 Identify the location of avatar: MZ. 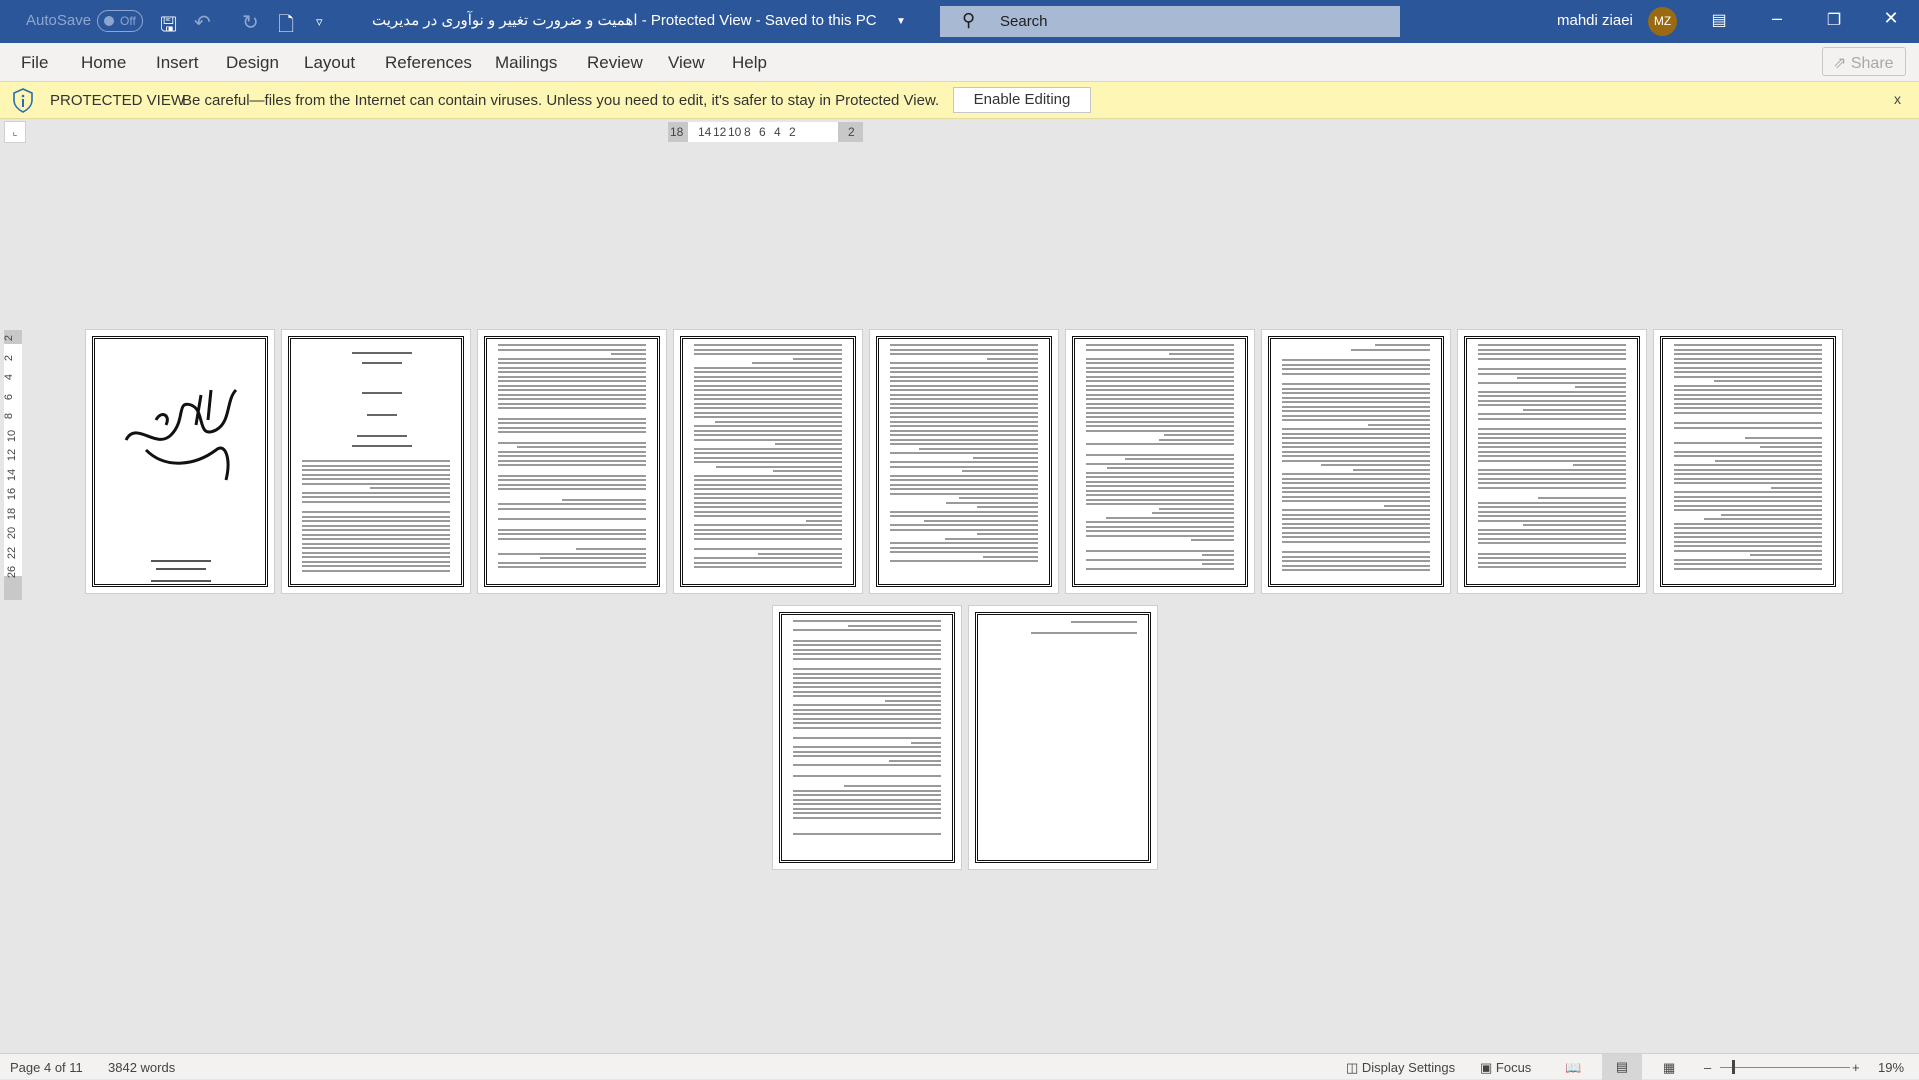
(1662, 21).